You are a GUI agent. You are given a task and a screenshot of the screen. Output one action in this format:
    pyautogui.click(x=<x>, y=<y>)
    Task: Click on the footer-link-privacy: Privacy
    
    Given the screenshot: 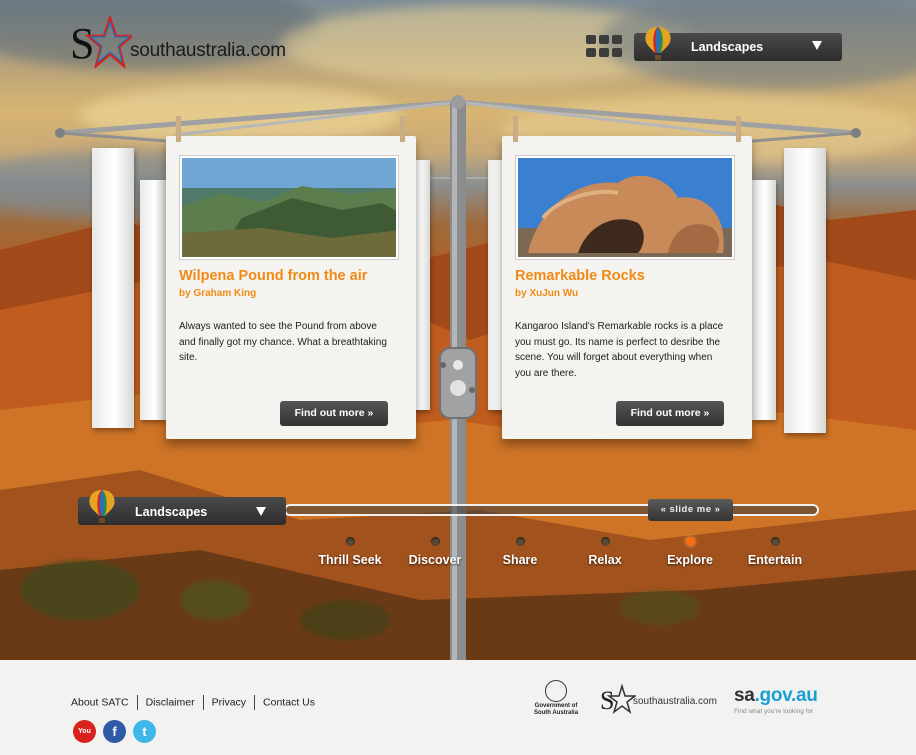 What is the action you would take?
    pyautogui.click(x=229, y=702)
    